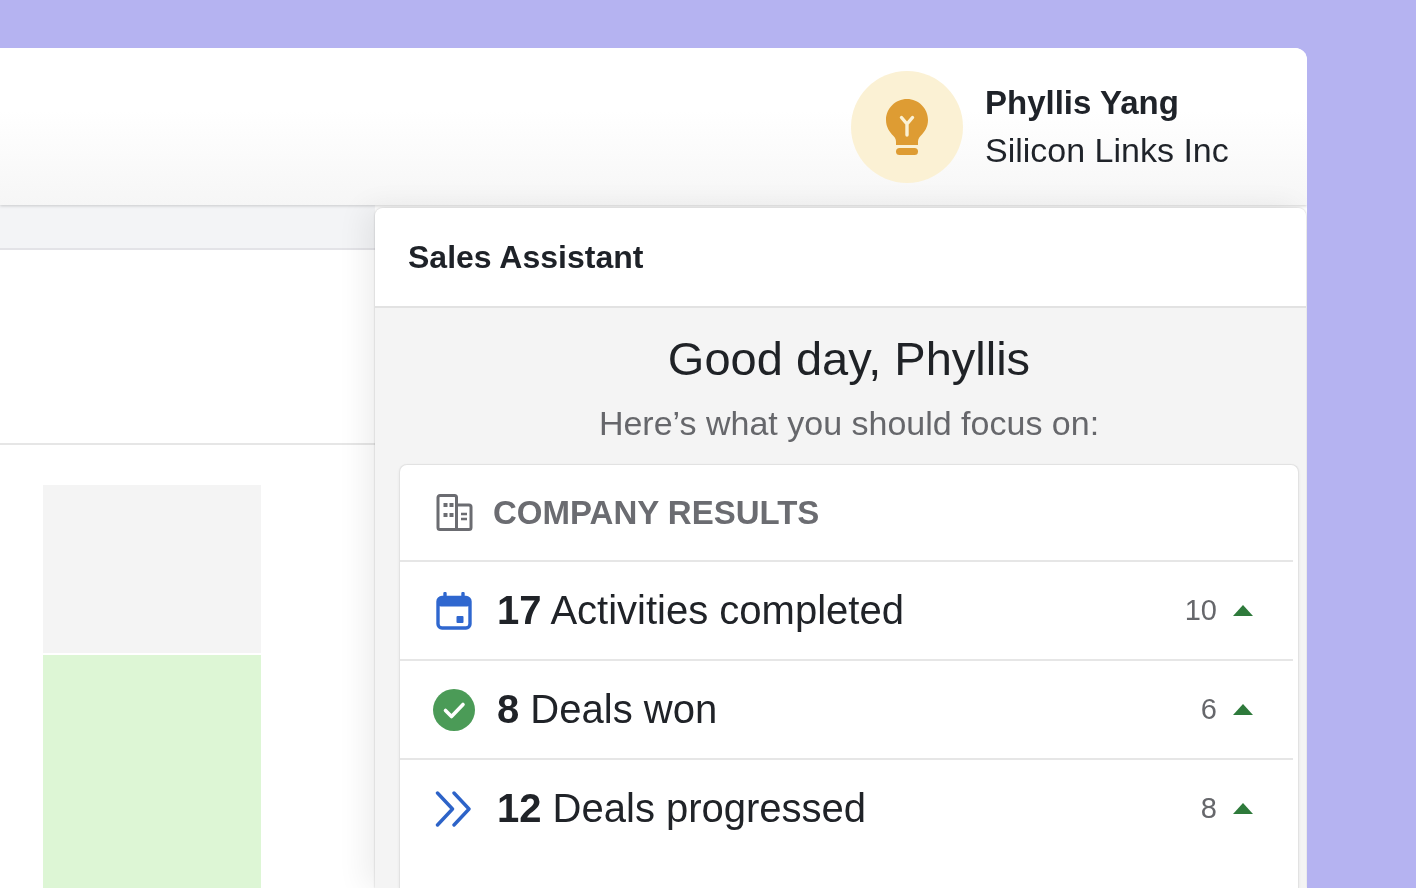  Describe the element at coordinates (1107, 149) in the screenshot. I see `company-name: Silicon Links Inc` at that location.